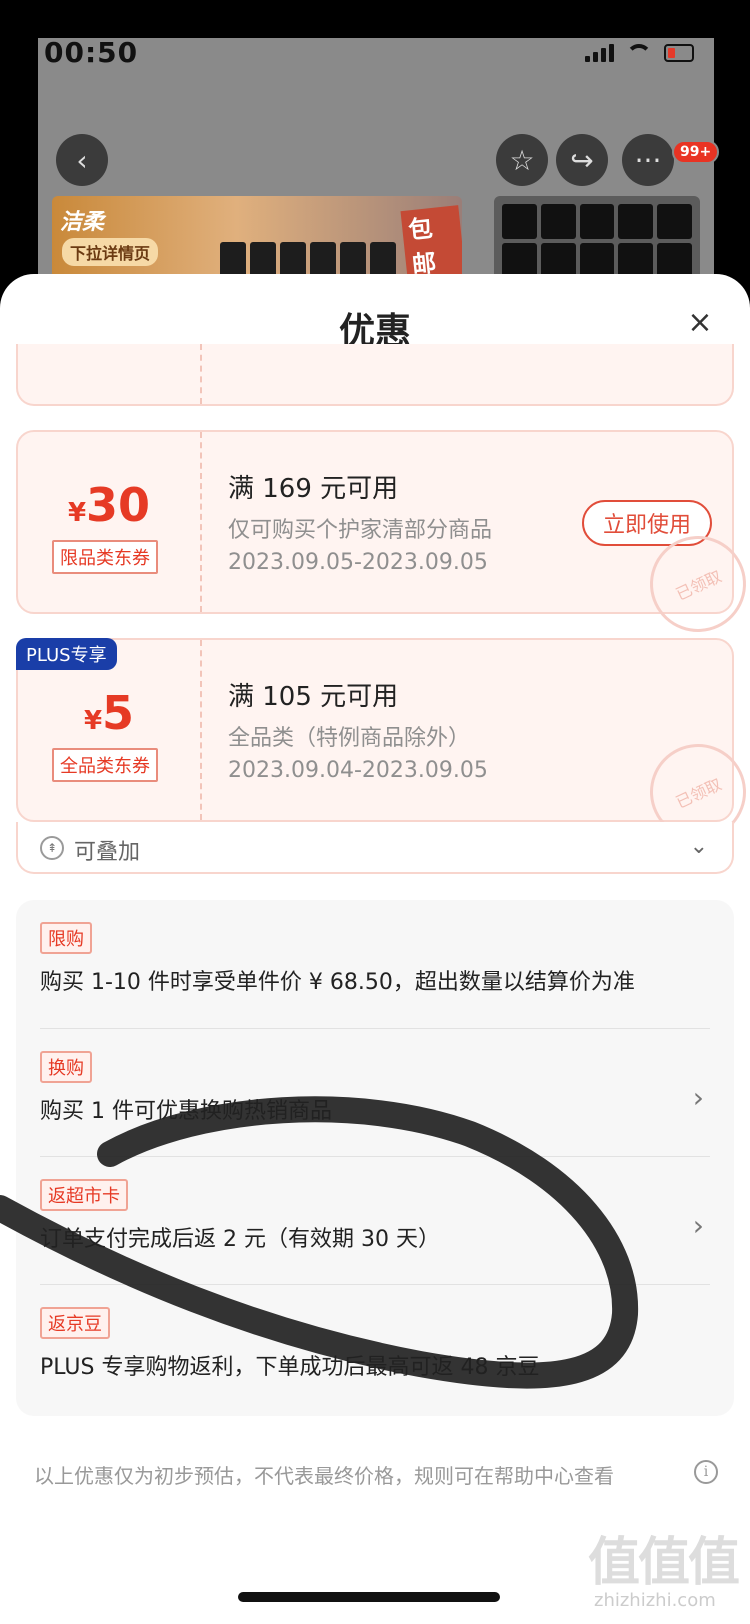  Describe the element at coordinates (655, 1600) in the screenshot. I see `watermark-url: zhizhizhi.com` at that location.